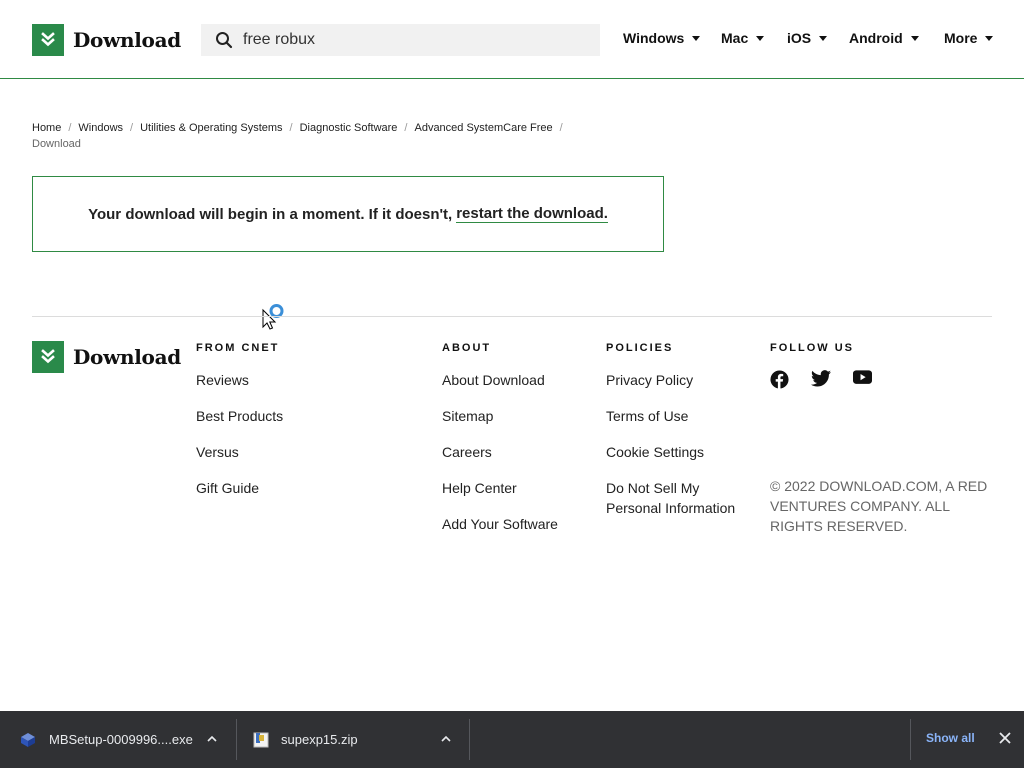 The height and width of the screenshot is (768, 1024). What do you see at coordinates (239, 380) in the screenshot?
I see `footer-link-reviews: Reviews` at bounding box center [239, 380].